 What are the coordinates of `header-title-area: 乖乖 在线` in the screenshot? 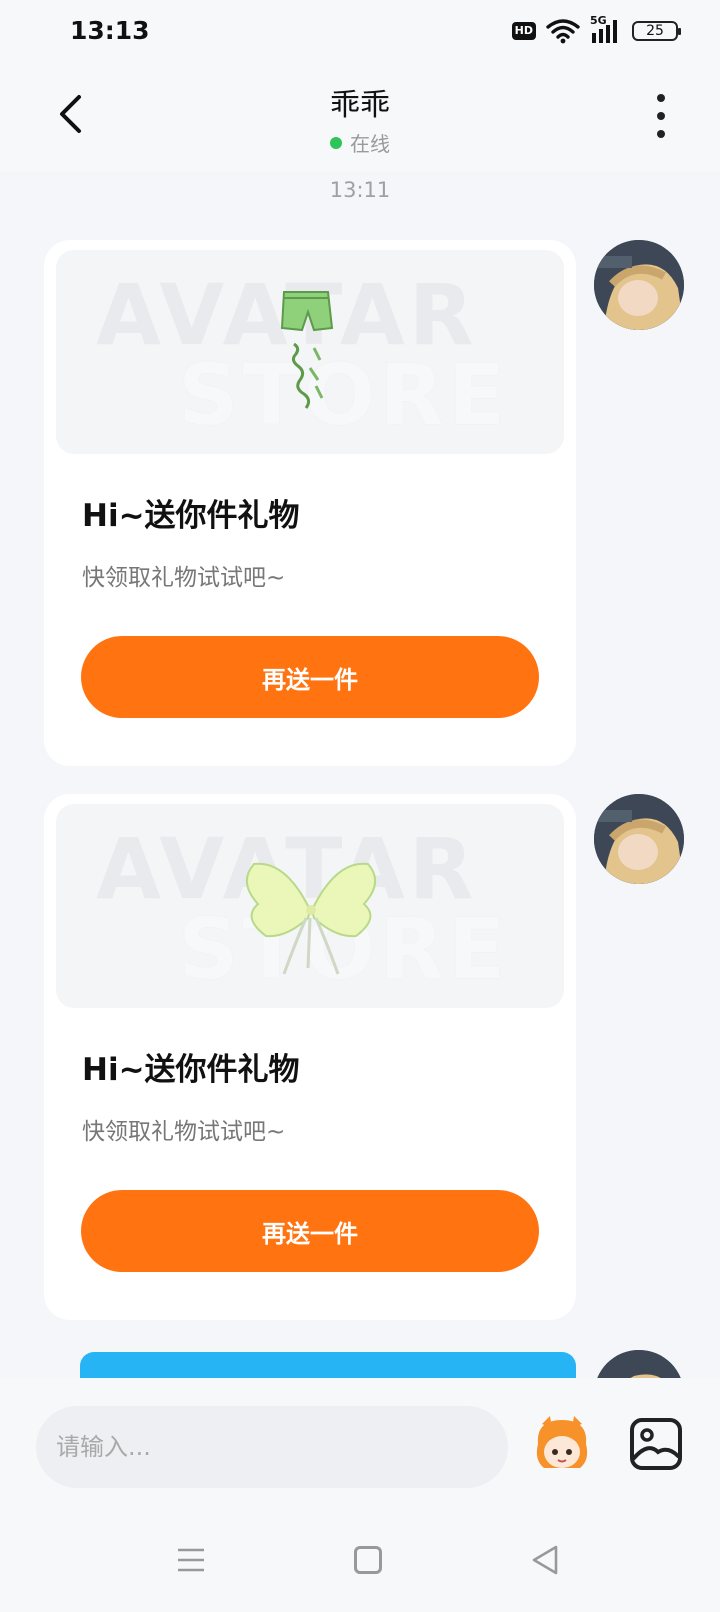 It's located at (360, 118).